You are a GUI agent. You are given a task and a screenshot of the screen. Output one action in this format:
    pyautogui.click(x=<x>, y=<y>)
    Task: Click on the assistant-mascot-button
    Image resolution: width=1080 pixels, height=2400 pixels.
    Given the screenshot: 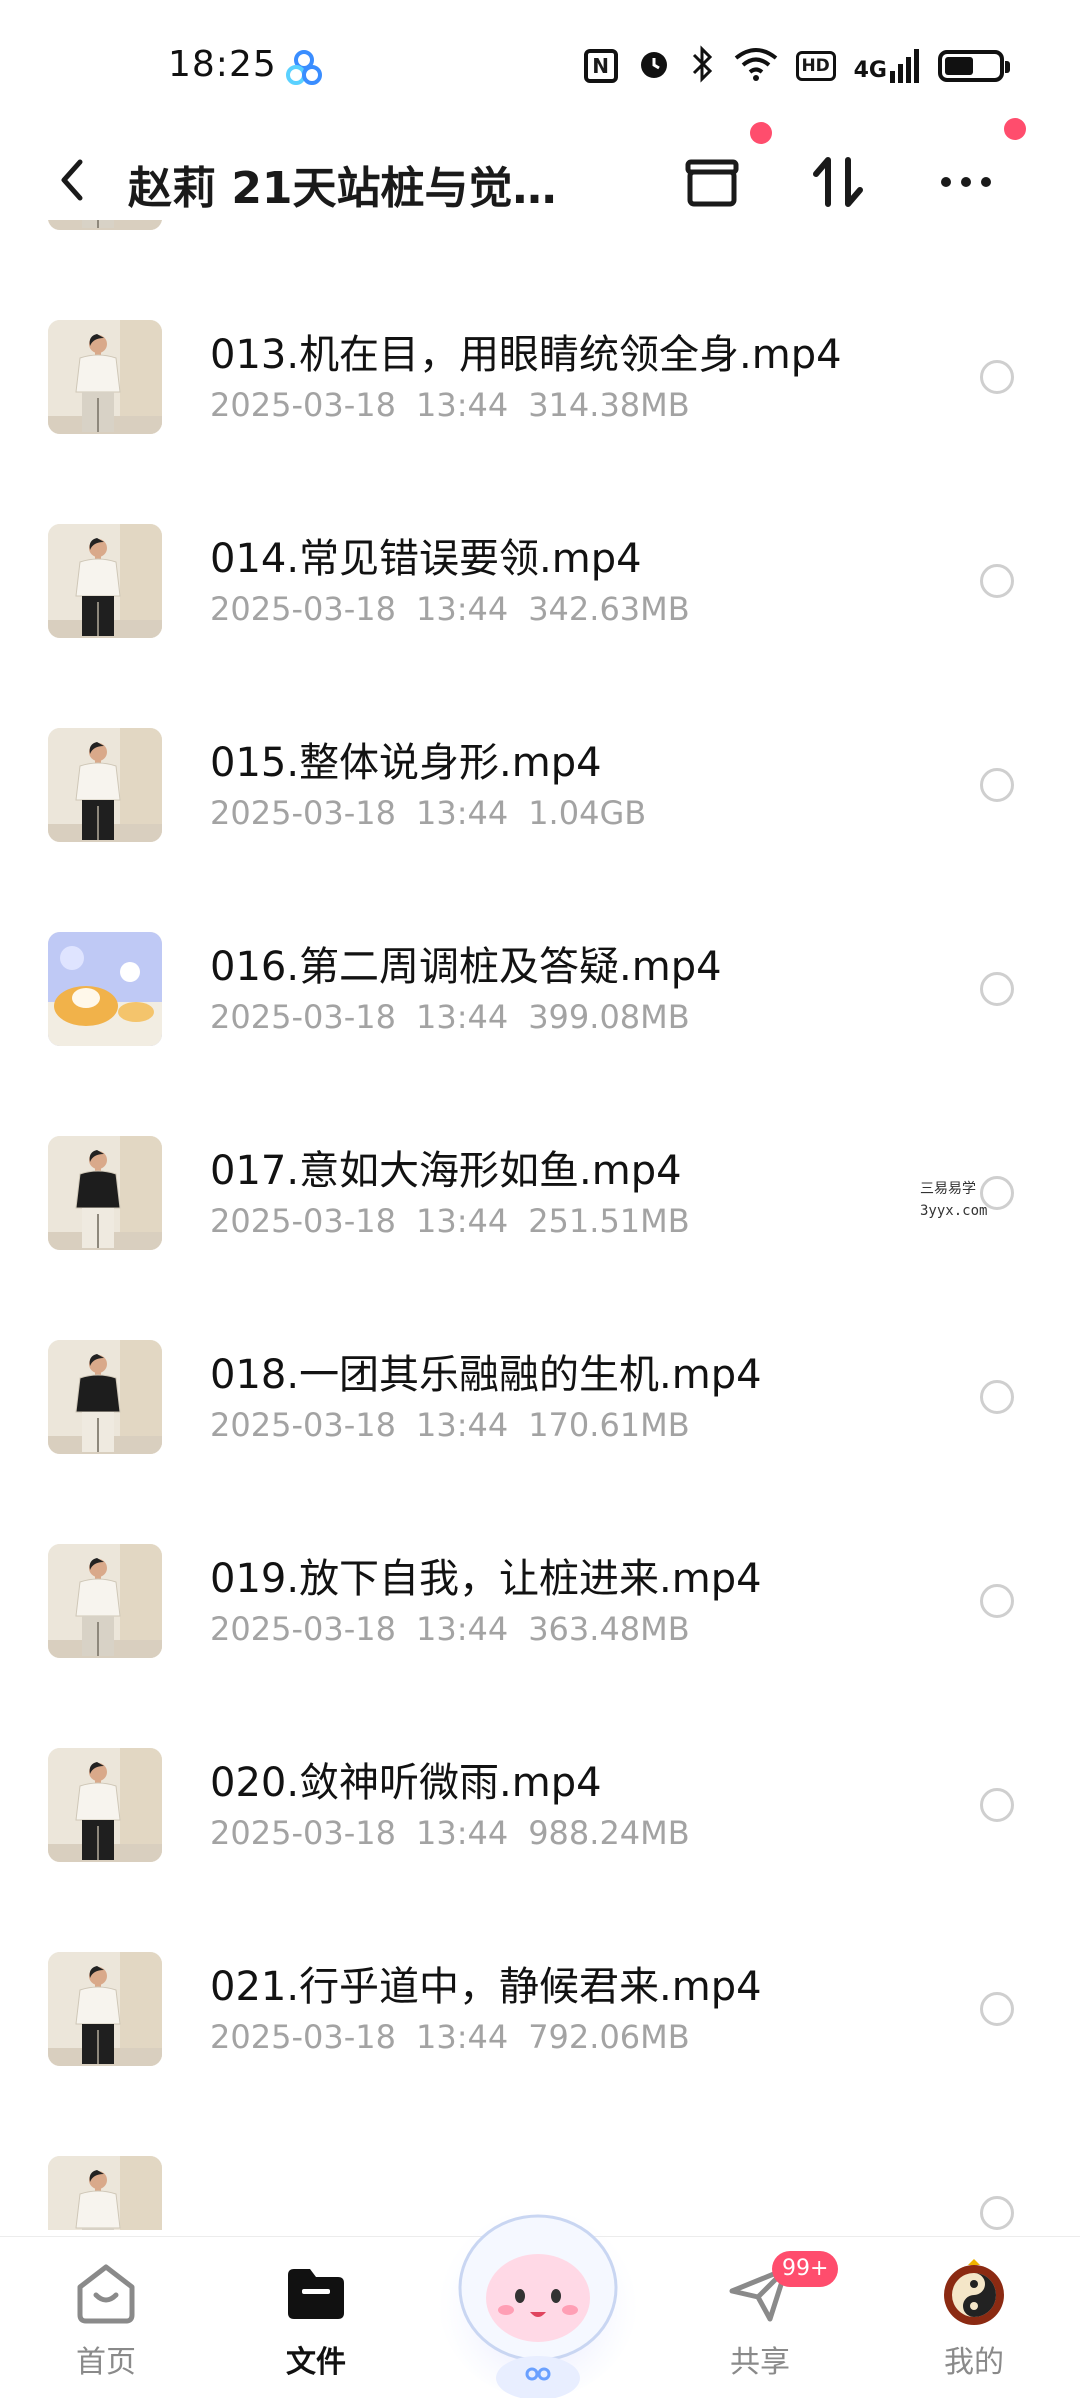 What is the action you would take?
    pyautogui.click(x=538, y=2289)
    